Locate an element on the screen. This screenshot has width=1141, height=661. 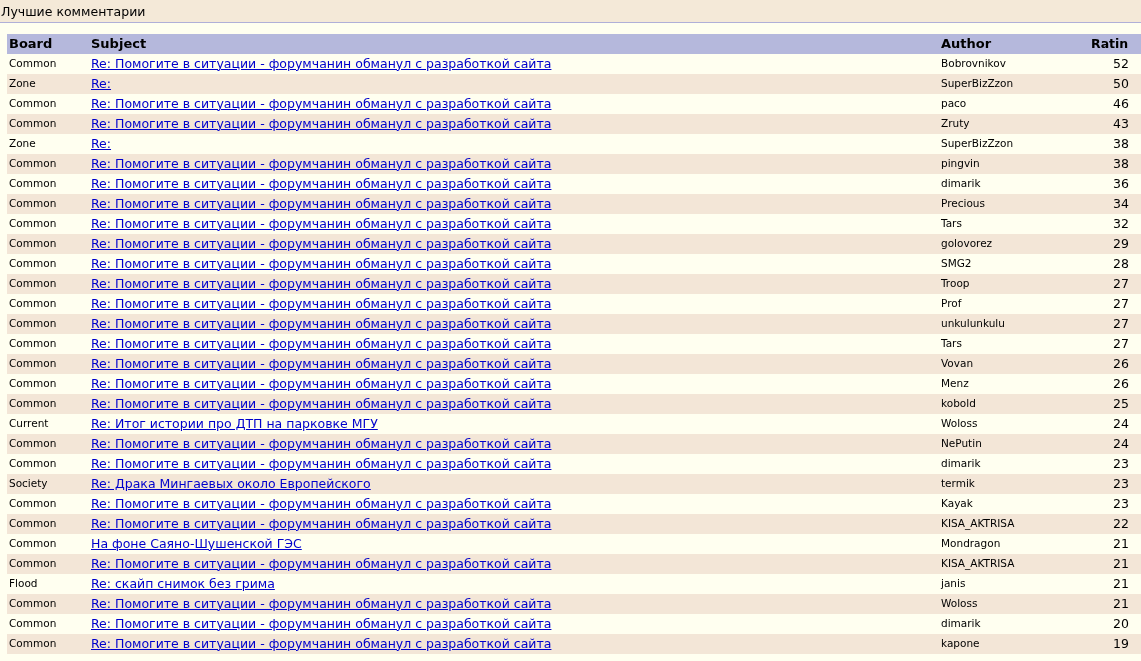
author-cell: Bobrovnikov is located at coordinates (1014, 64).